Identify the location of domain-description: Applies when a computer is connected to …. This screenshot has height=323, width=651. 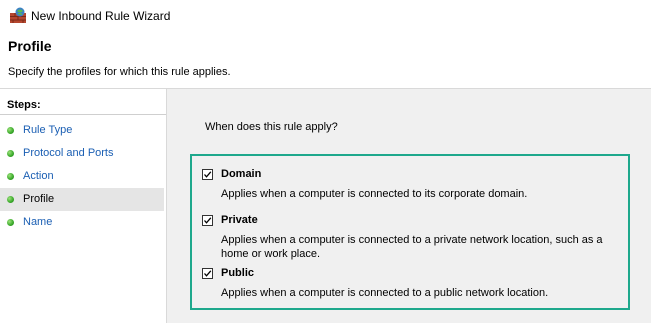
(374, 194).